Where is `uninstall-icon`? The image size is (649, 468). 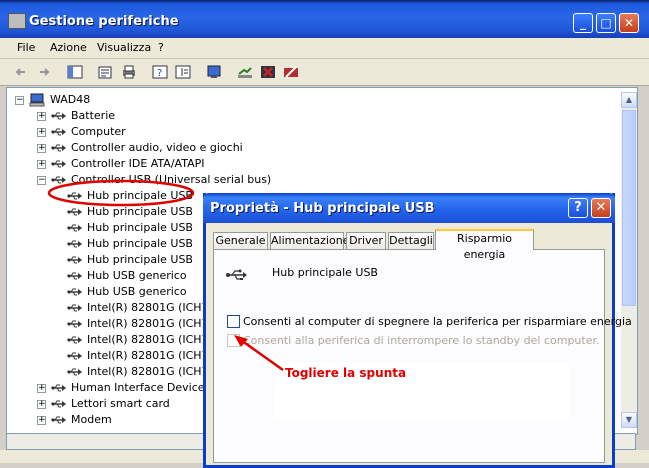
uninstall-icon is located at coordinates (268, 72).